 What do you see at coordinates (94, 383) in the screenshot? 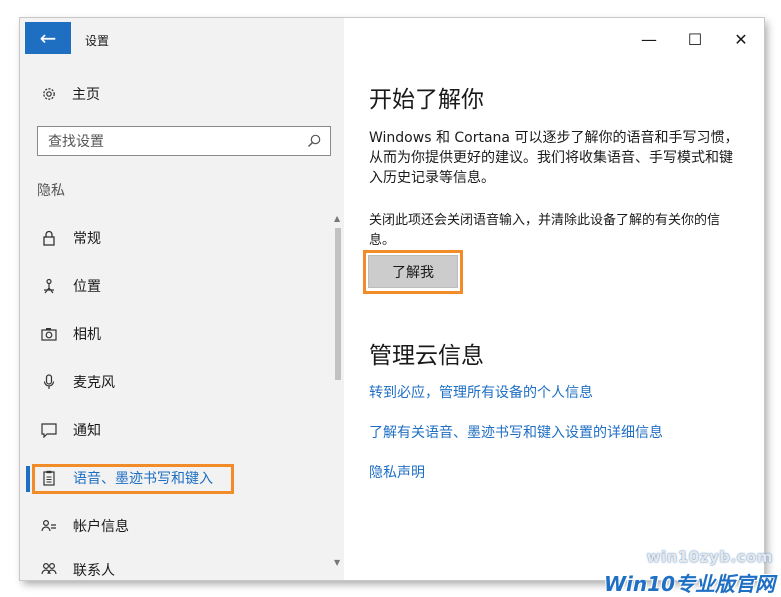
I see `sidebar-item-label: 麦克风` at bounding box center [94, 383].